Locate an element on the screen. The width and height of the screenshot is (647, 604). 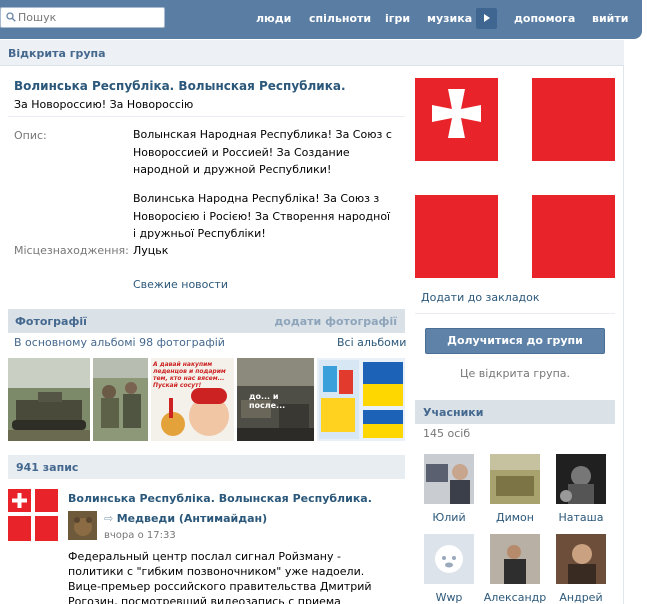
records-header: 941 запис is located at coordinates (206, 467).